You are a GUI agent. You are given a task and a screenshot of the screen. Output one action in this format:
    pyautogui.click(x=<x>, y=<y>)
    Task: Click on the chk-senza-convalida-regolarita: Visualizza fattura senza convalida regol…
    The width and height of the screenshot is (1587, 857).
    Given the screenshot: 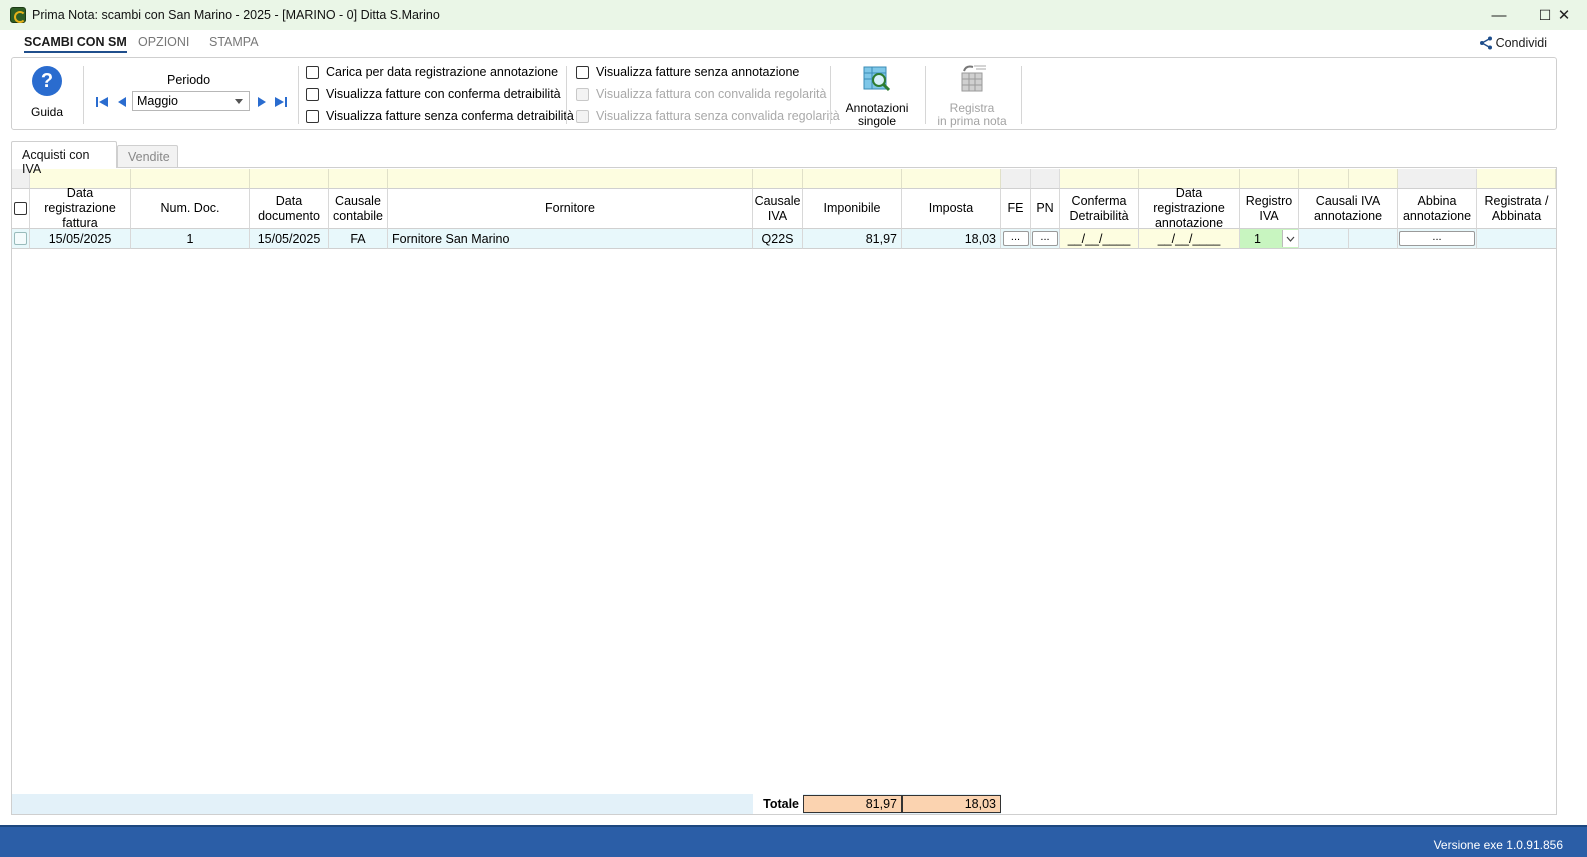 What is the action you would take?
    pyautogui.click(x=708, y=116)
    